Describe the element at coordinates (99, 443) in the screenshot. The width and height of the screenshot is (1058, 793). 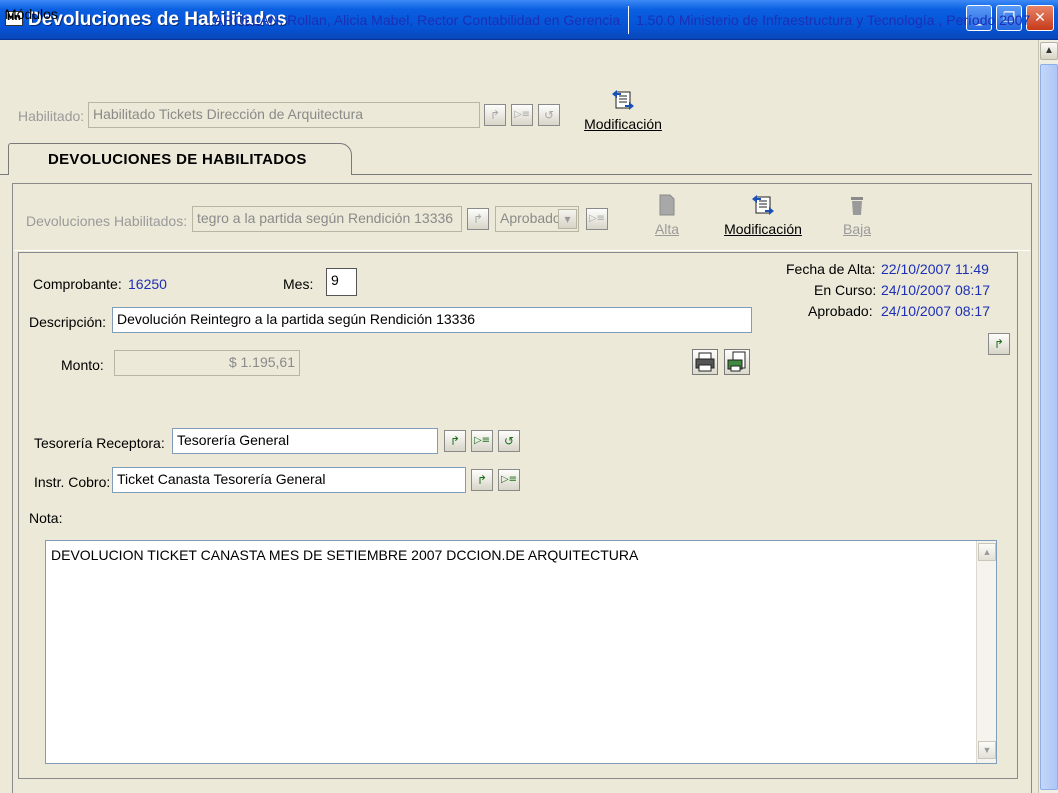
I see `tesoreria-label: Tesorería Receptora:` at that location.